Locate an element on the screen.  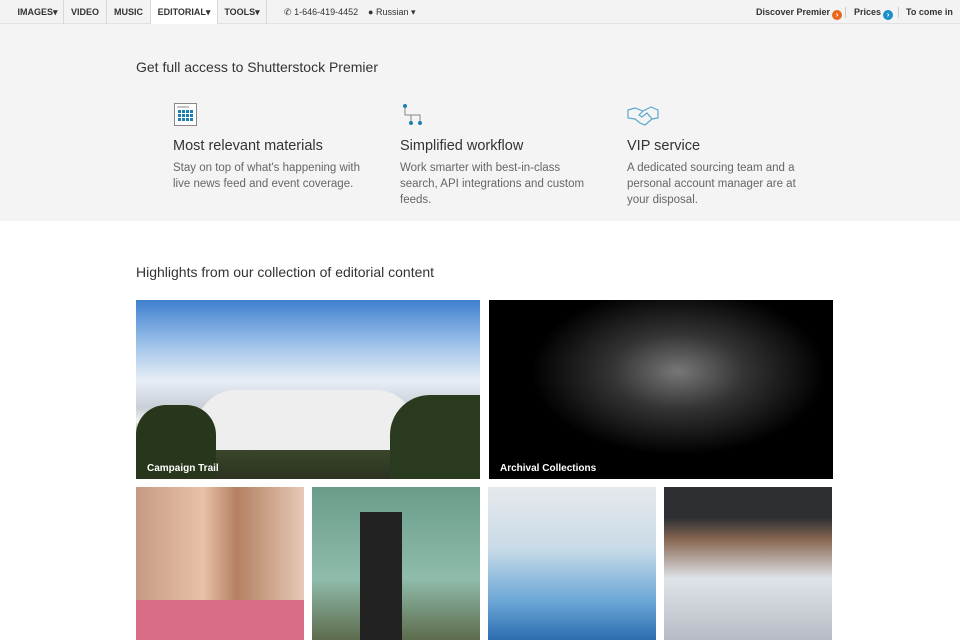
globe-icon: ● is located at coordinates (371, 12).